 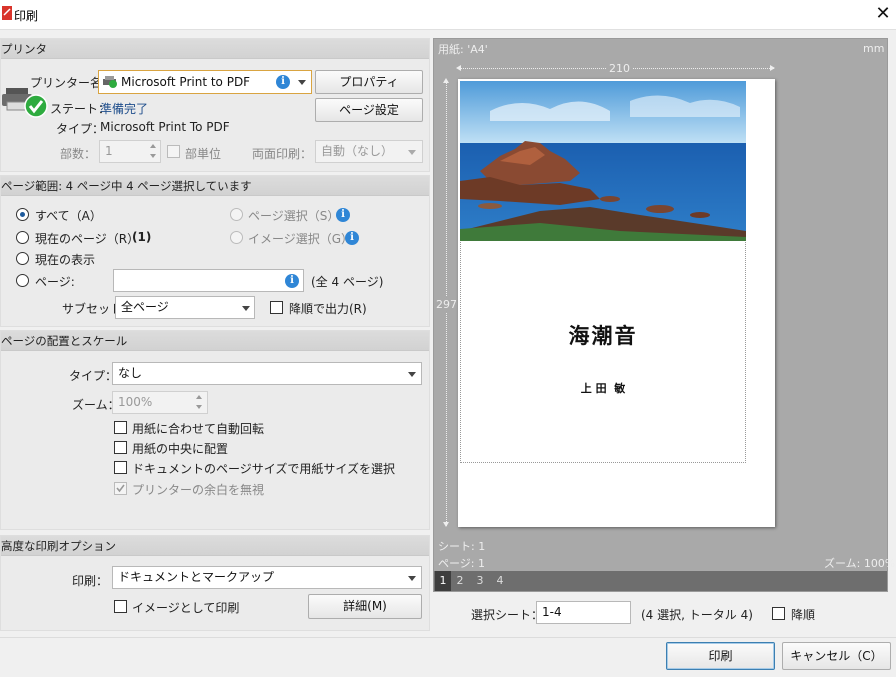 What do you see at coordinates (463, 49) in the screenshot?
I see `paper-label: 用紙: 'A4'` at bounding box center [463, 49].